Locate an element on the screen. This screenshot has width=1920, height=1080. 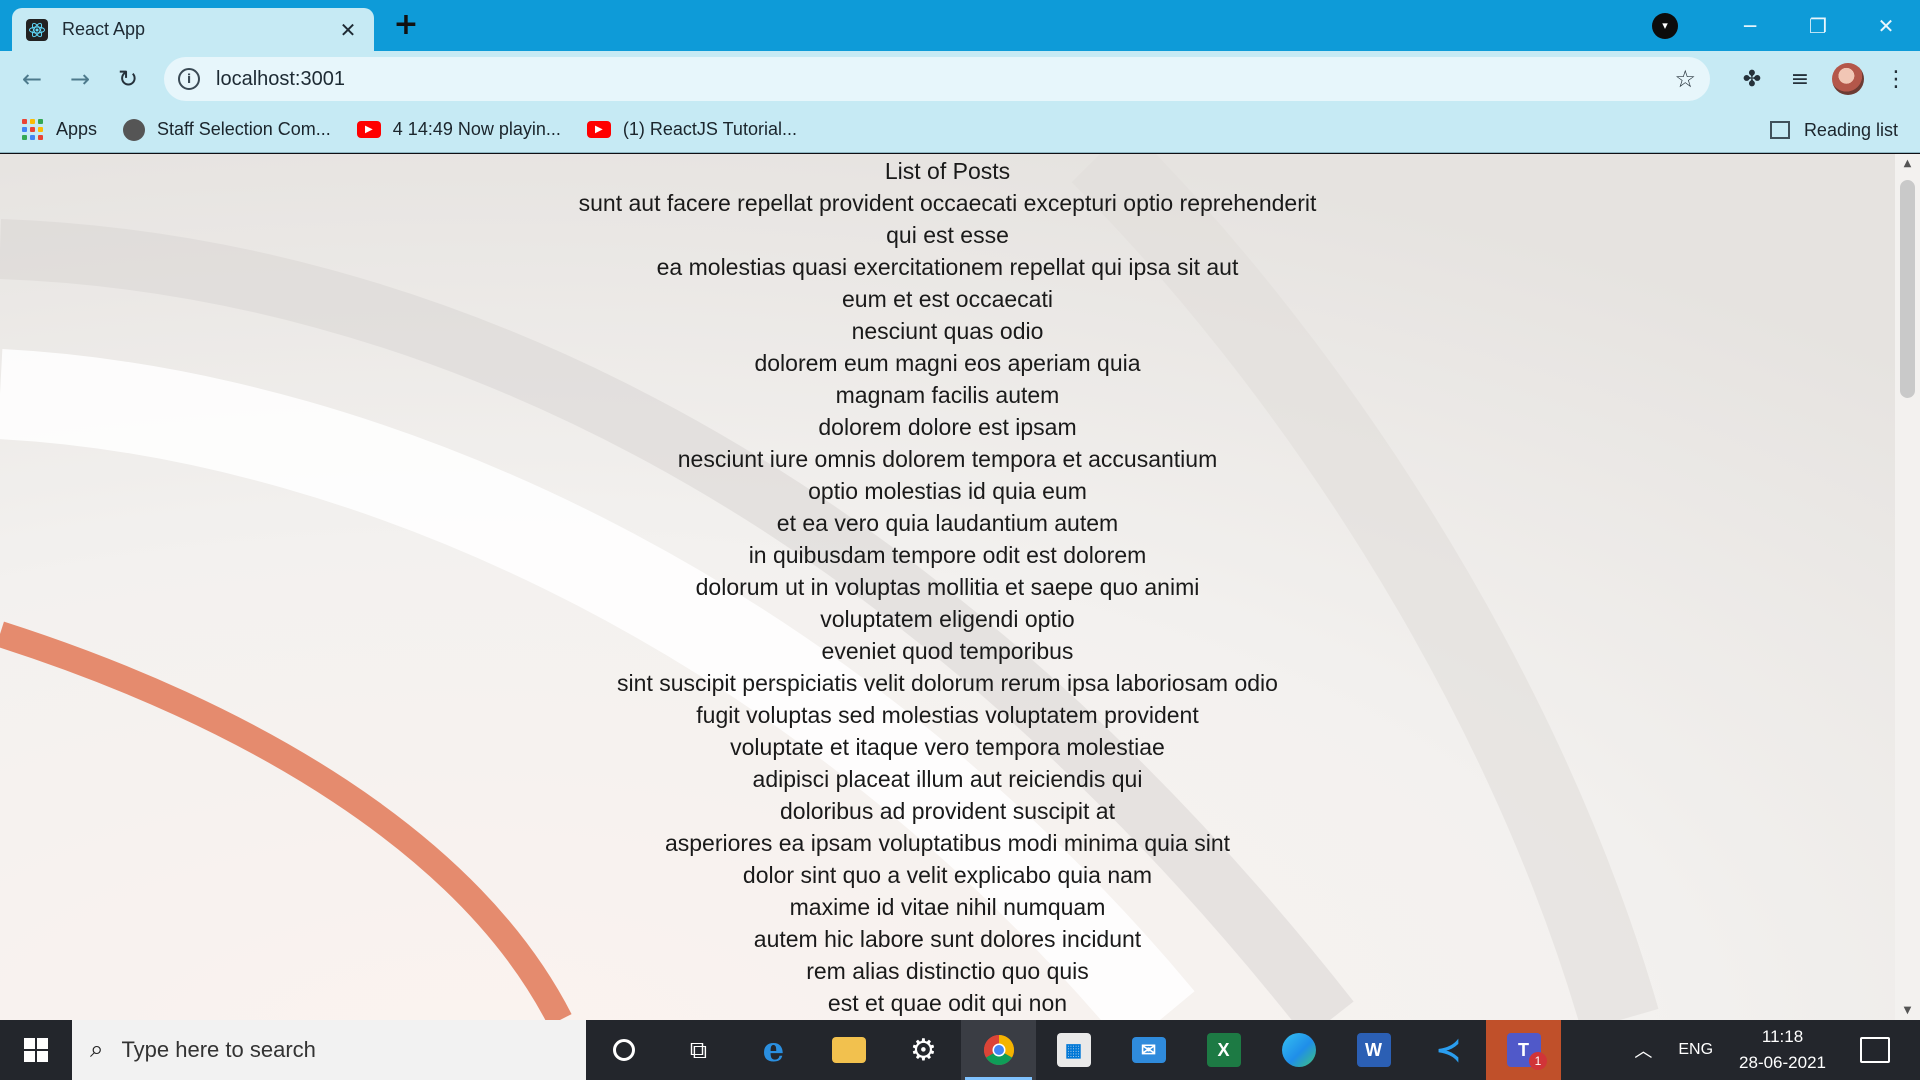
restore-icon: ❐ is located at coordinates (1818, 26).